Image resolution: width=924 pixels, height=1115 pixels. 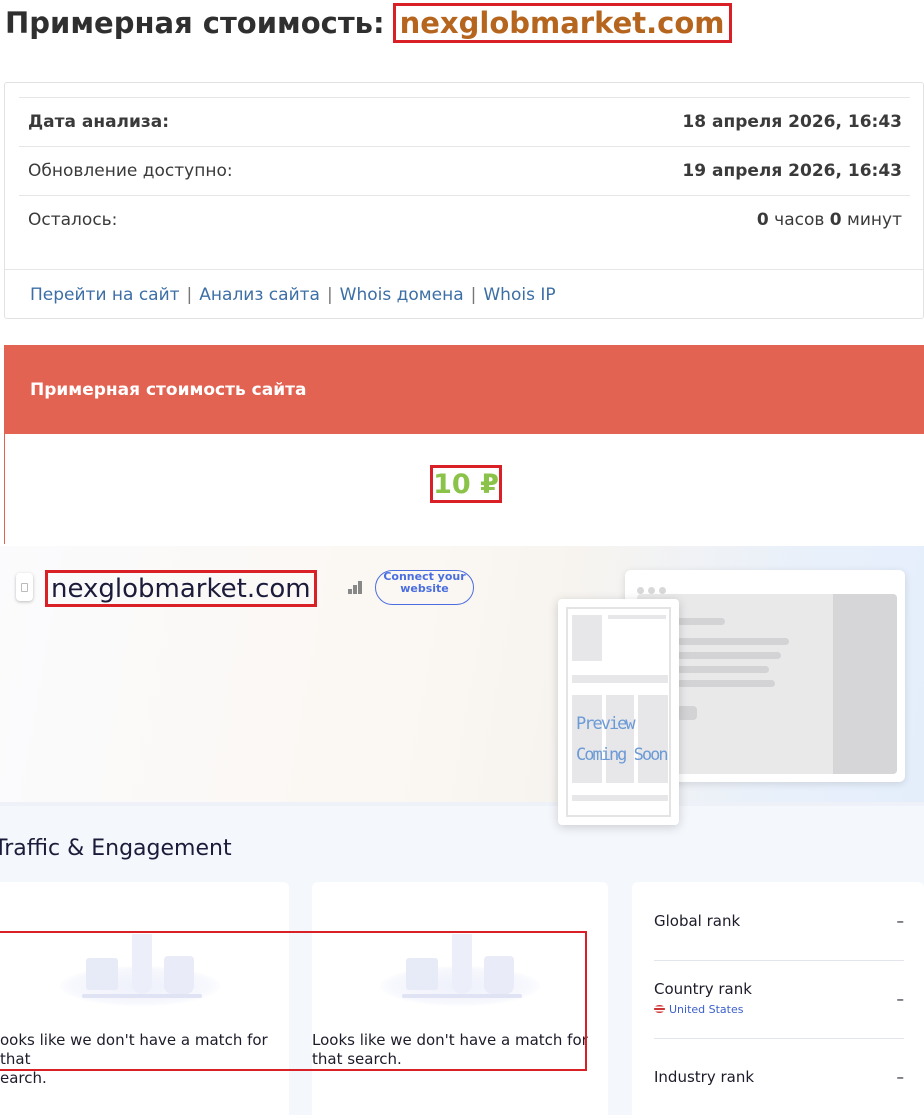 What do you see at coordinates (259, 295) in the screenshot?
I see `site-analysis-link: Анализ сайта` at bounding box center [259, 295].